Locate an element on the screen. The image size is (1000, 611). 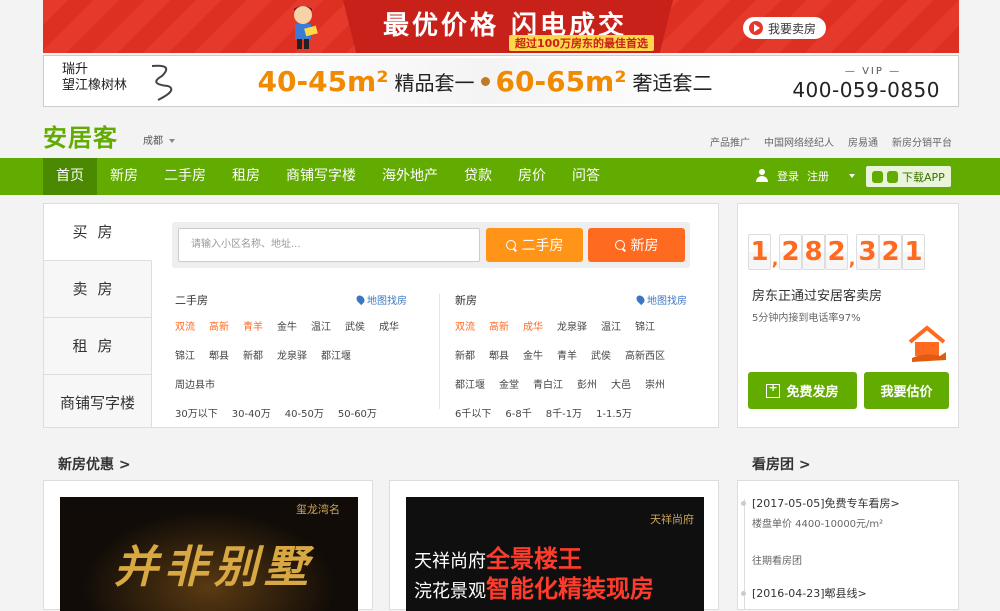
district-link: 青白江 is located at coordinates (548, 383).